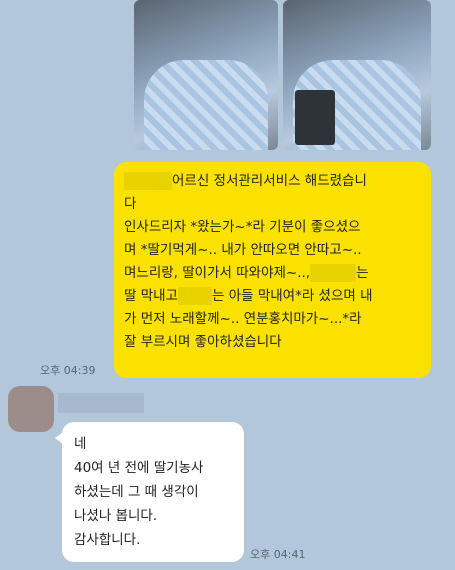  I want to click on reply-line-4: 나셨나 봅니다., so click(116, 516).